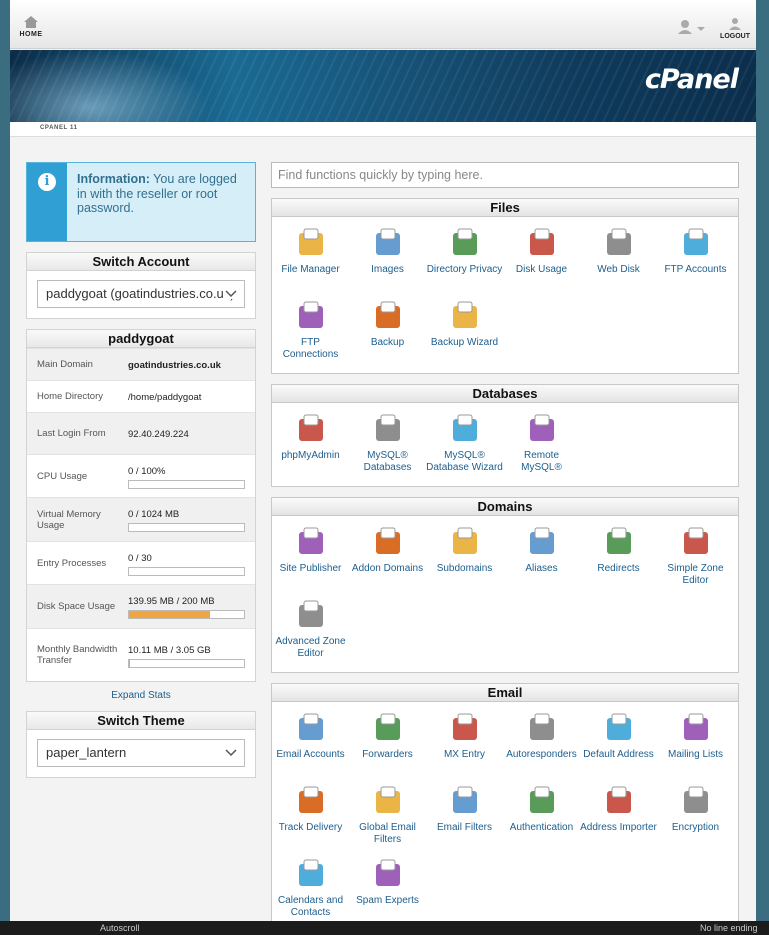 The image size is (769, 935). I want to click on entry-processes-bar, so click(186, 571).